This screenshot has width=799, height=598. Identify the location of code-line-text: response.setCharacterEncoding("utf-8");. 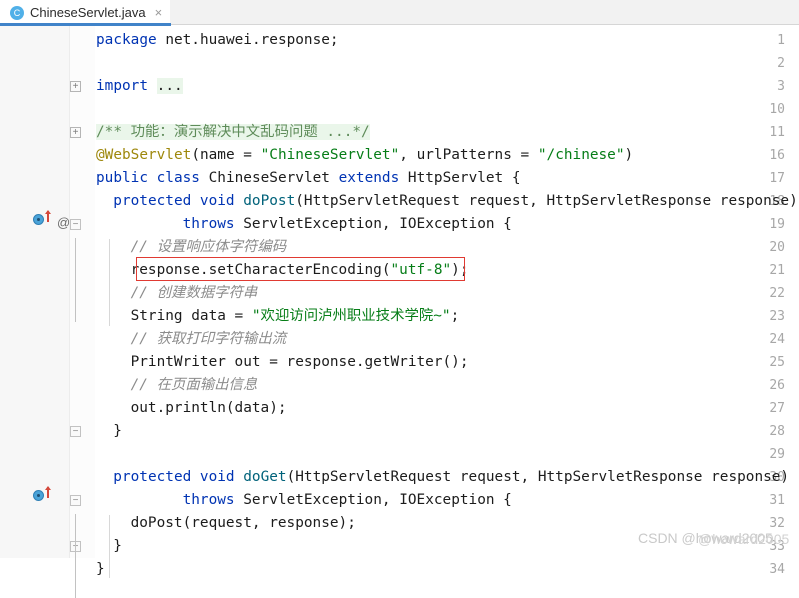
(300, 270).